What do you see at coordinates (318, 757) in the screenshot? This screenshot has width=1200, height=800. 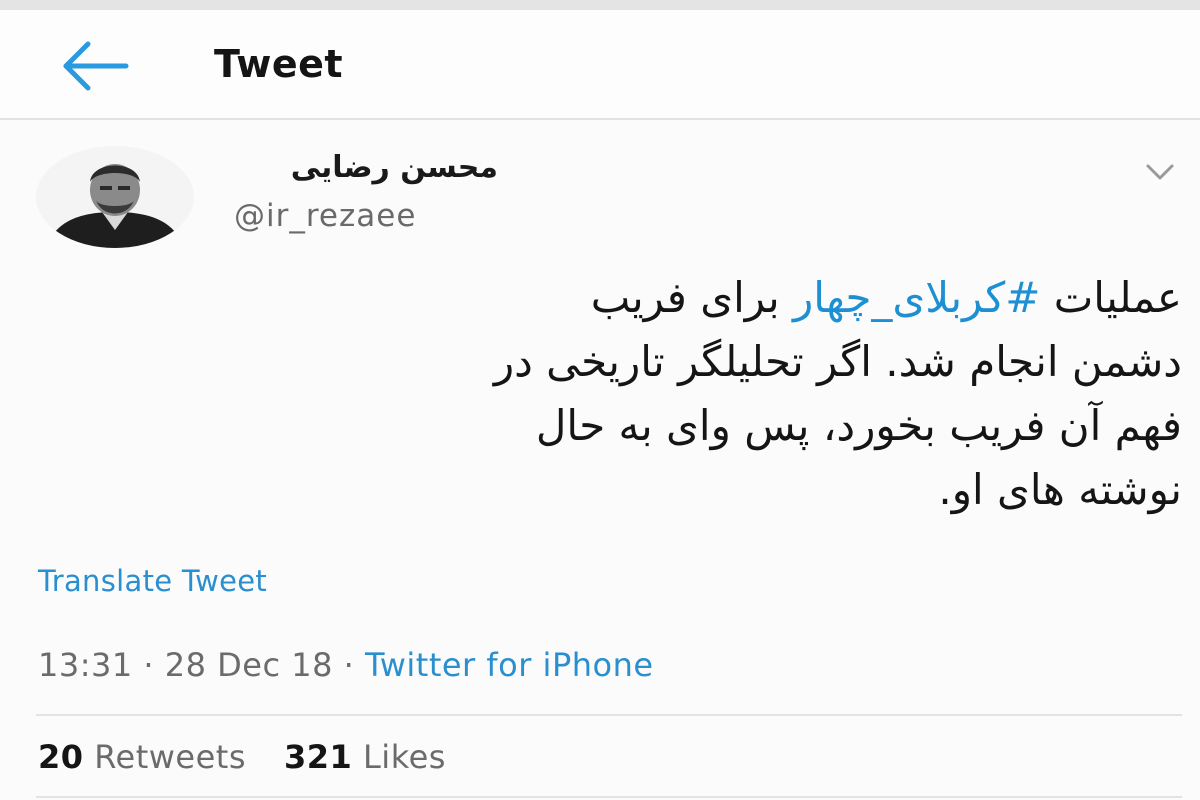 I see `likes-count: 321` at bounding box center [318, 757].